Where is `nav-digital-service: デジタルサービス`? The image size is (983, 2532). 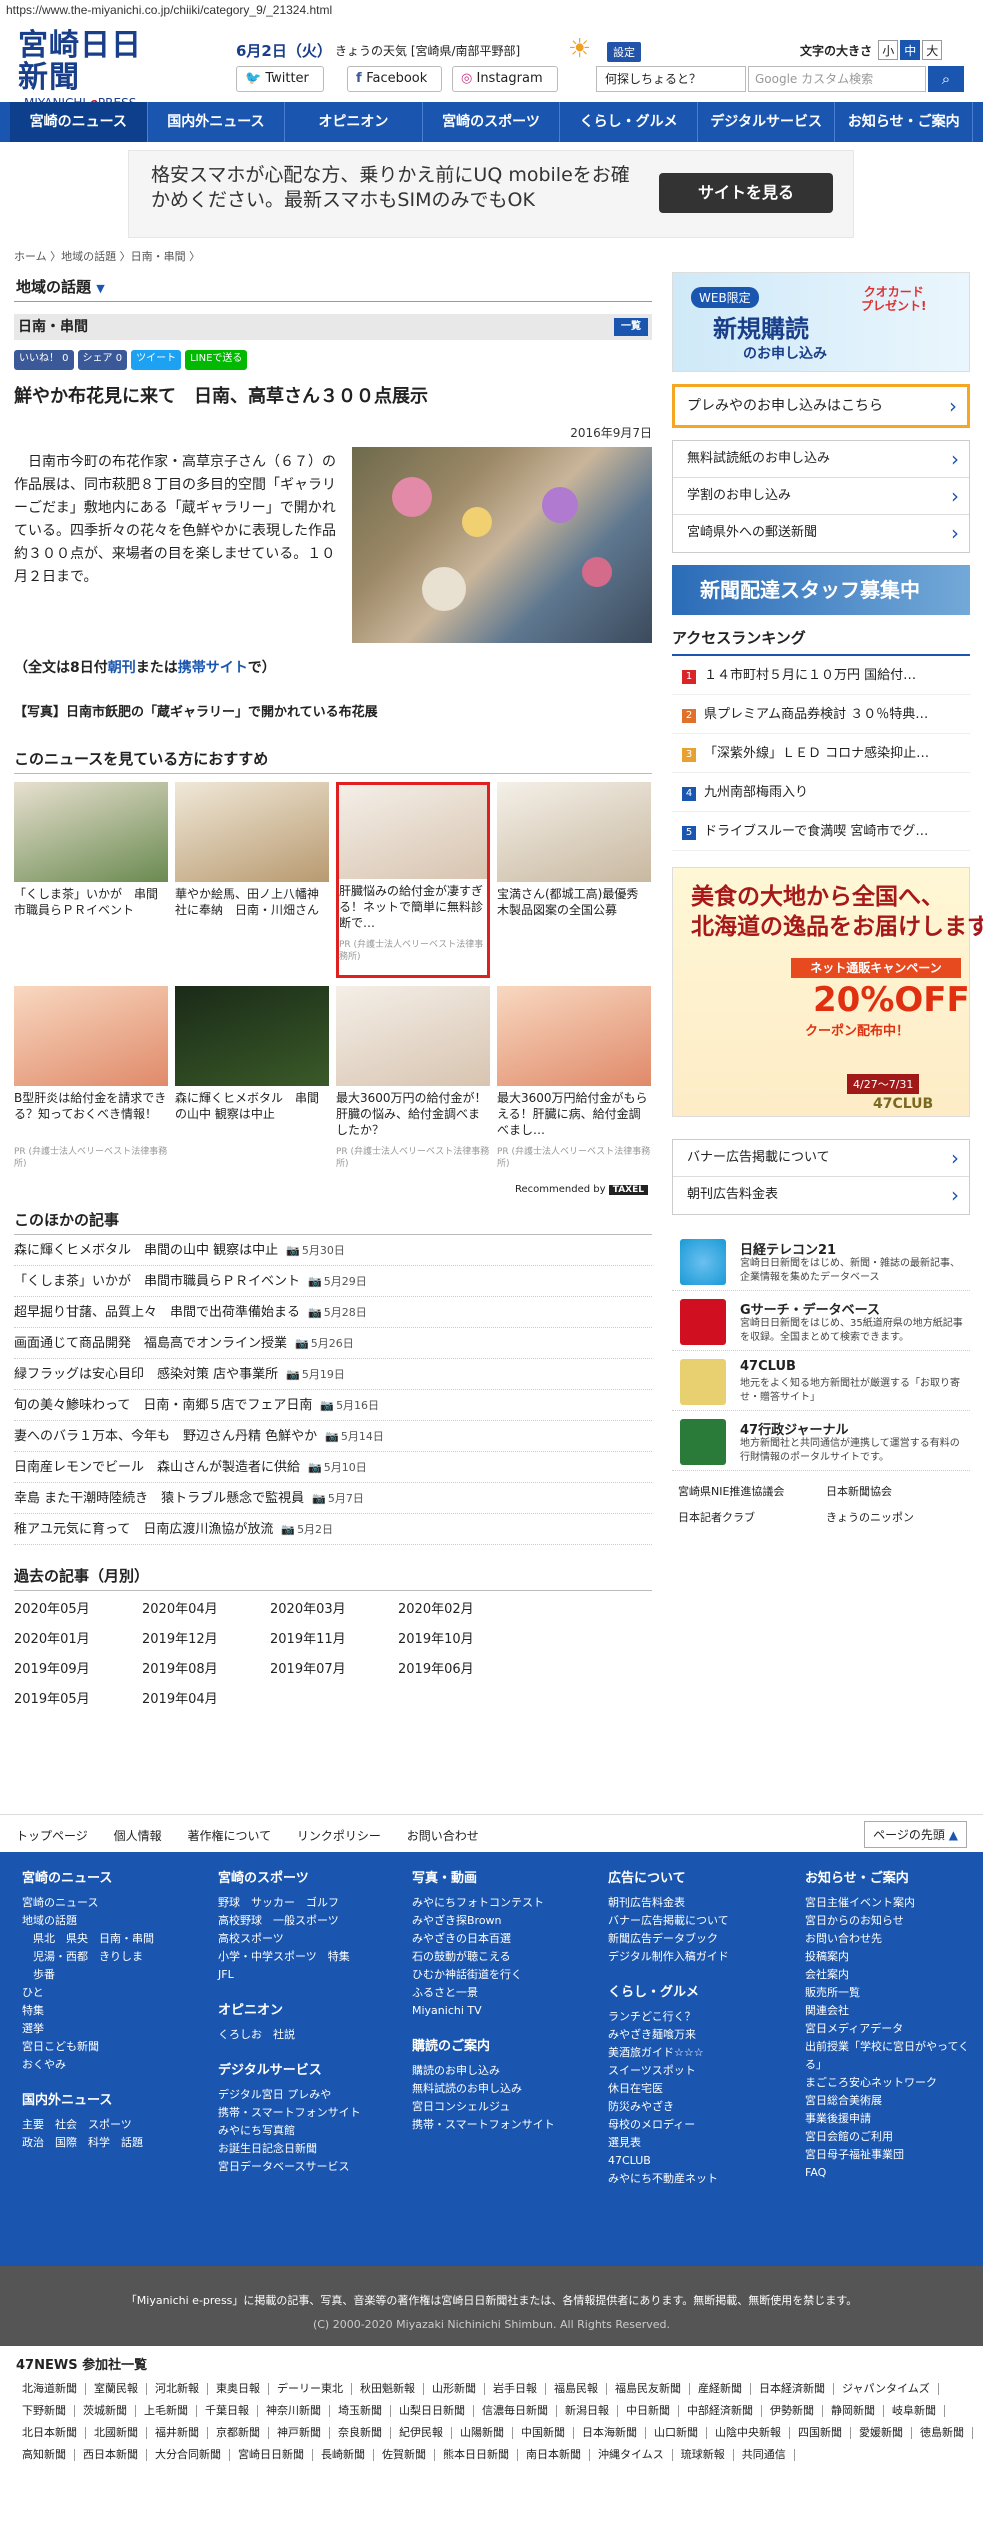
nav-digital-service: デジタルサービス is located at coordinates (767, 122).